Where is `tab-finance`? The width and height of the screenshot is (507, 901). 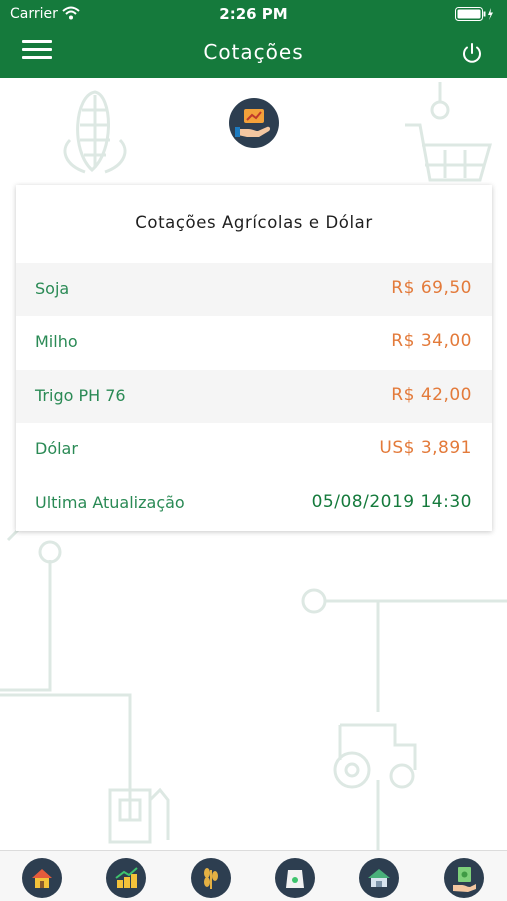 tab-finance is located at coordinates (464, 878).